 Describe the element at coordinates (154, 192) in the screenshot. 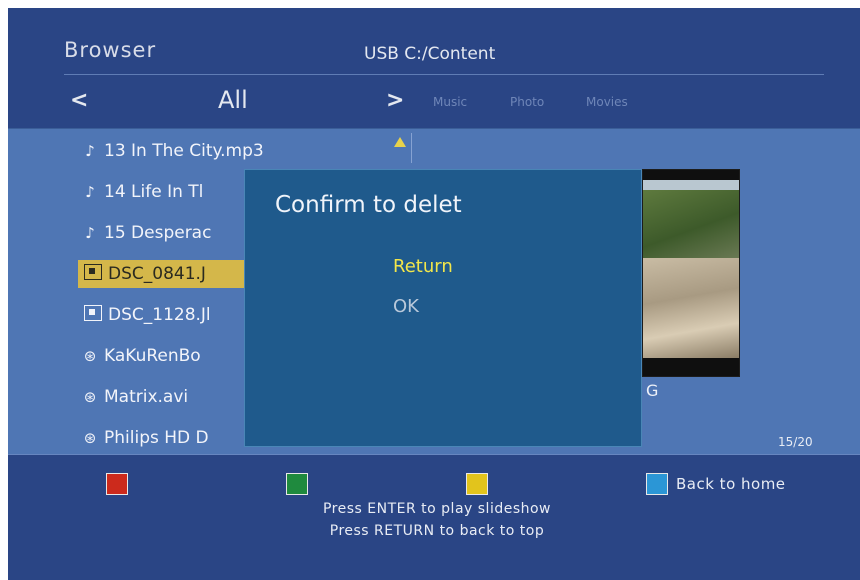

I see `list-item-label: 14 Life In Tl` at that location.